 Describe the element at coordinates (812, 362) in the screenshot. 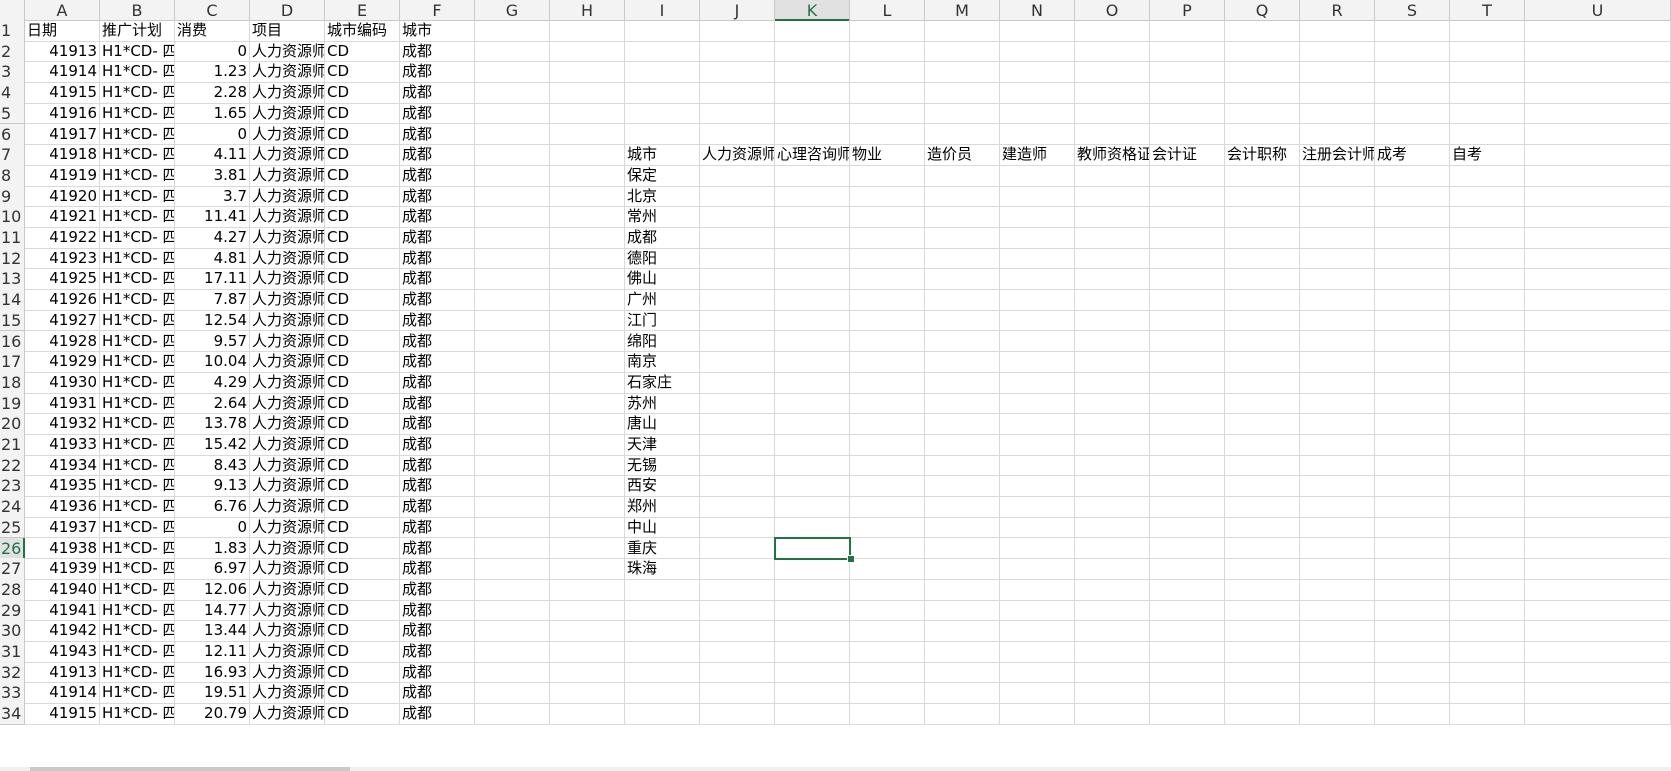

I see `cell-k17` at that location.